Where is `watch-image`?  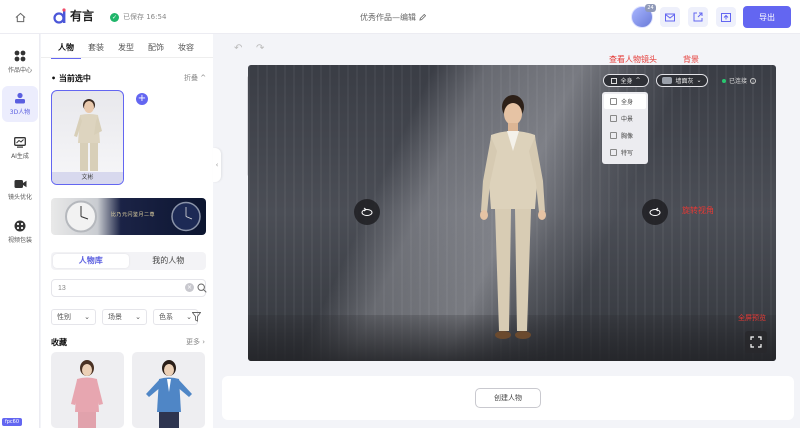
watch-image is located at coordinates (81, 216).